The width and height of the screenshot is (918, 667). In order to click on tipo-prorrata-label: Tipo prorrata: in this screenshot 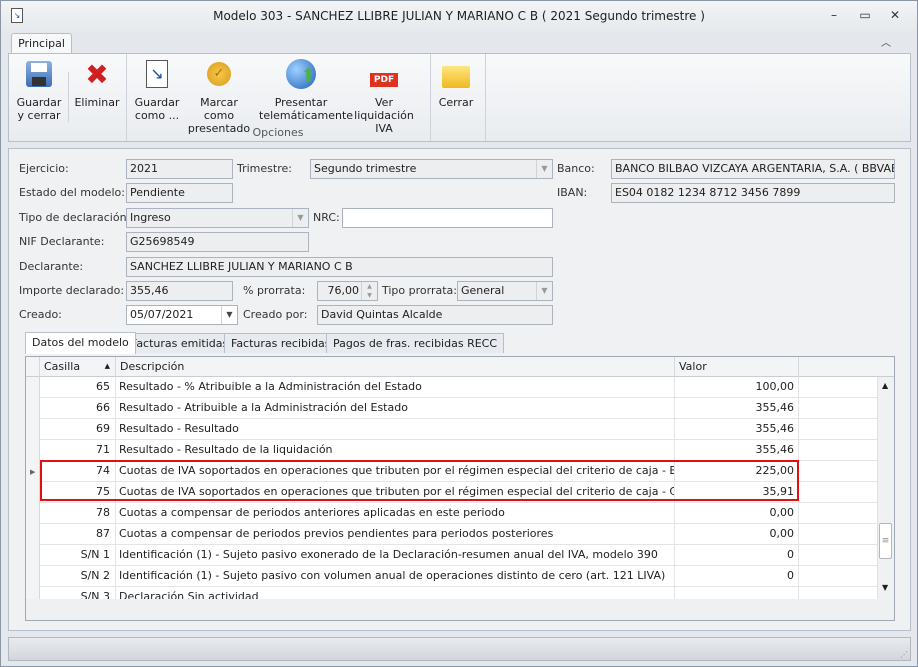, I will do `click(419, 290)`.